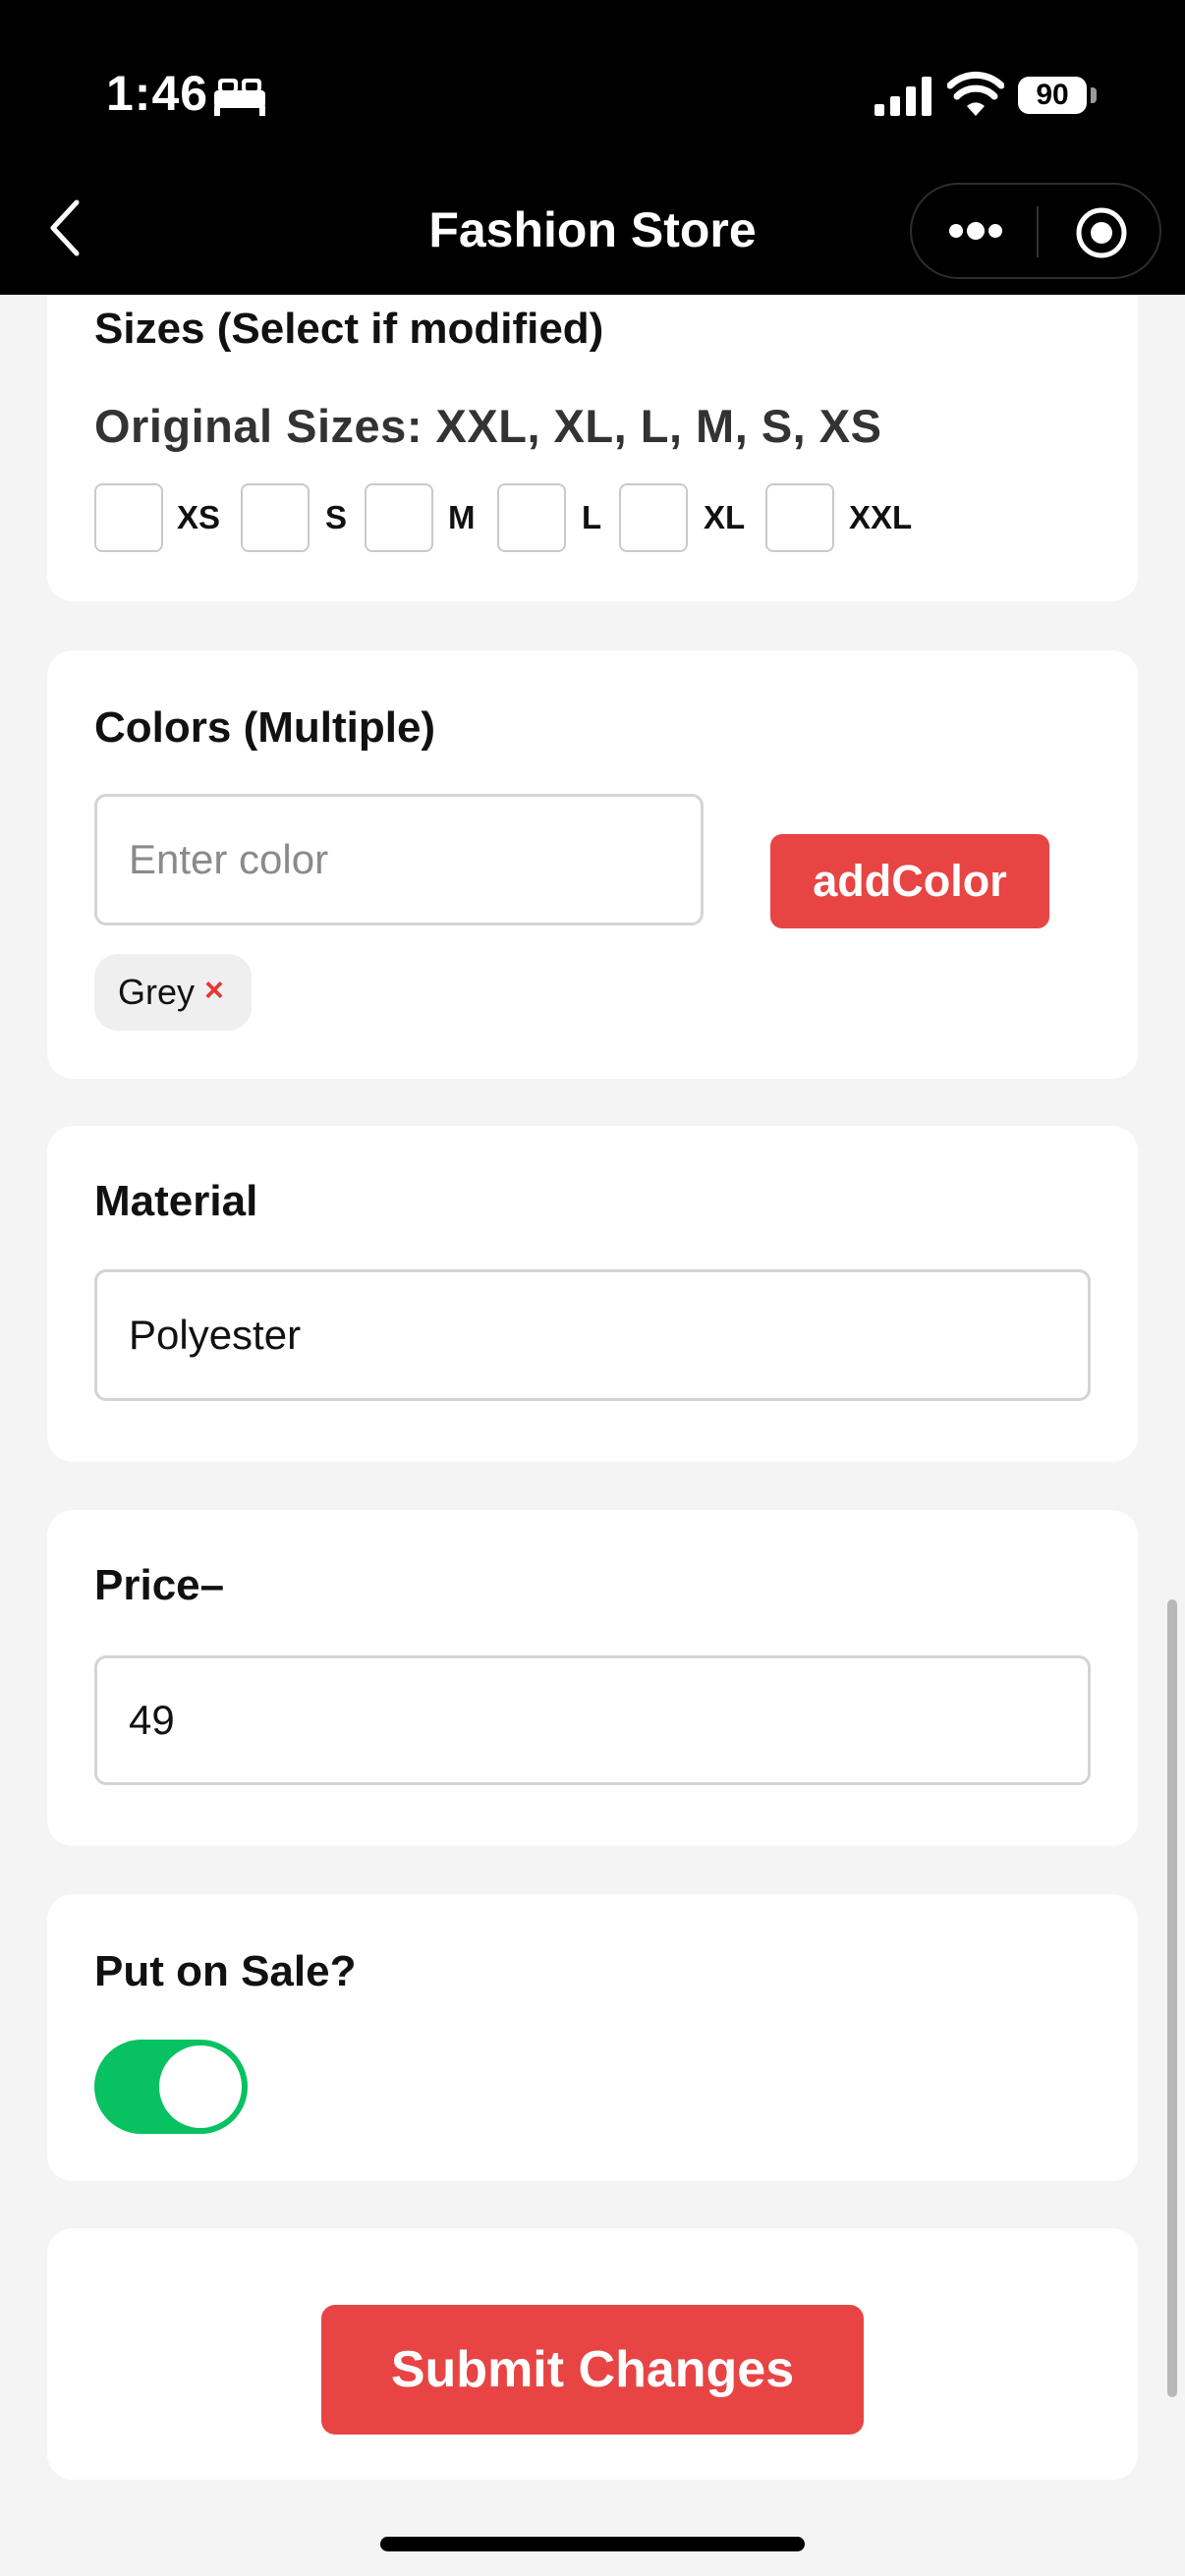 This screenshot has width=1185, height=2576. What do you see at coordinates (160, 1585) in the screenshot?
I see `price-label: Price–` at bounding box center [160, 1585].